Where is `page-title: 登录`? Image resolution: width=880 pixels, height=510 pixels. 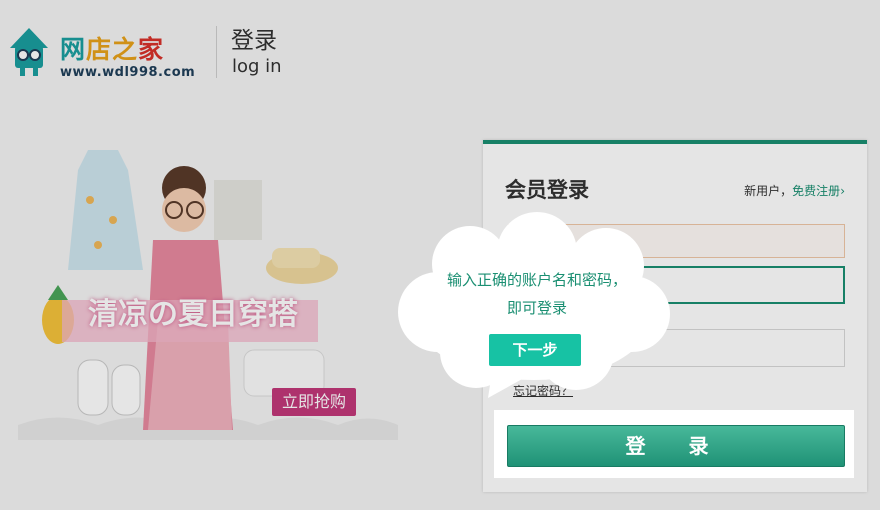 page-title: 登录 is located at coordinates (254, 41).